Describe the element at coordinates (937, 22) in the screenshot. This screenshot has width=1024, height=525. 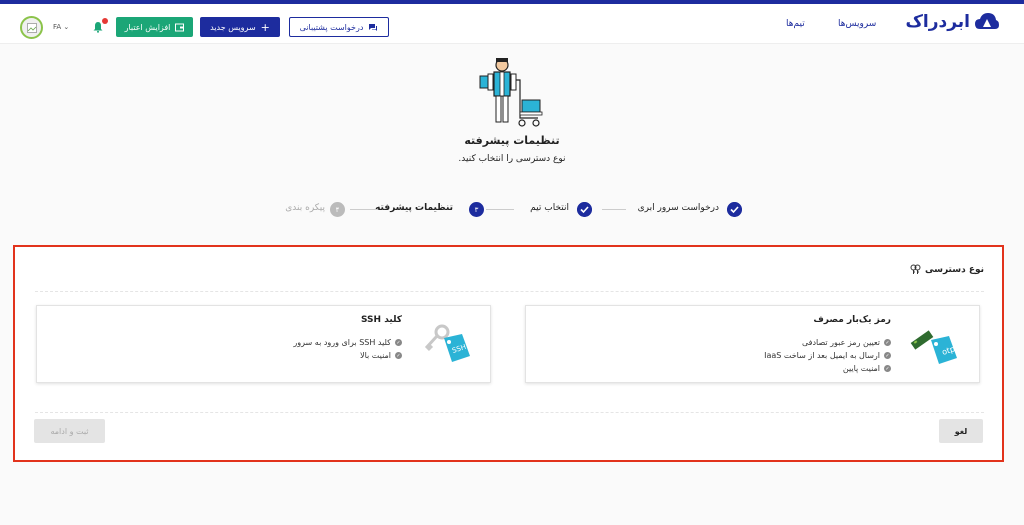
I see `brand-logo-text: ابردراک` at that location.